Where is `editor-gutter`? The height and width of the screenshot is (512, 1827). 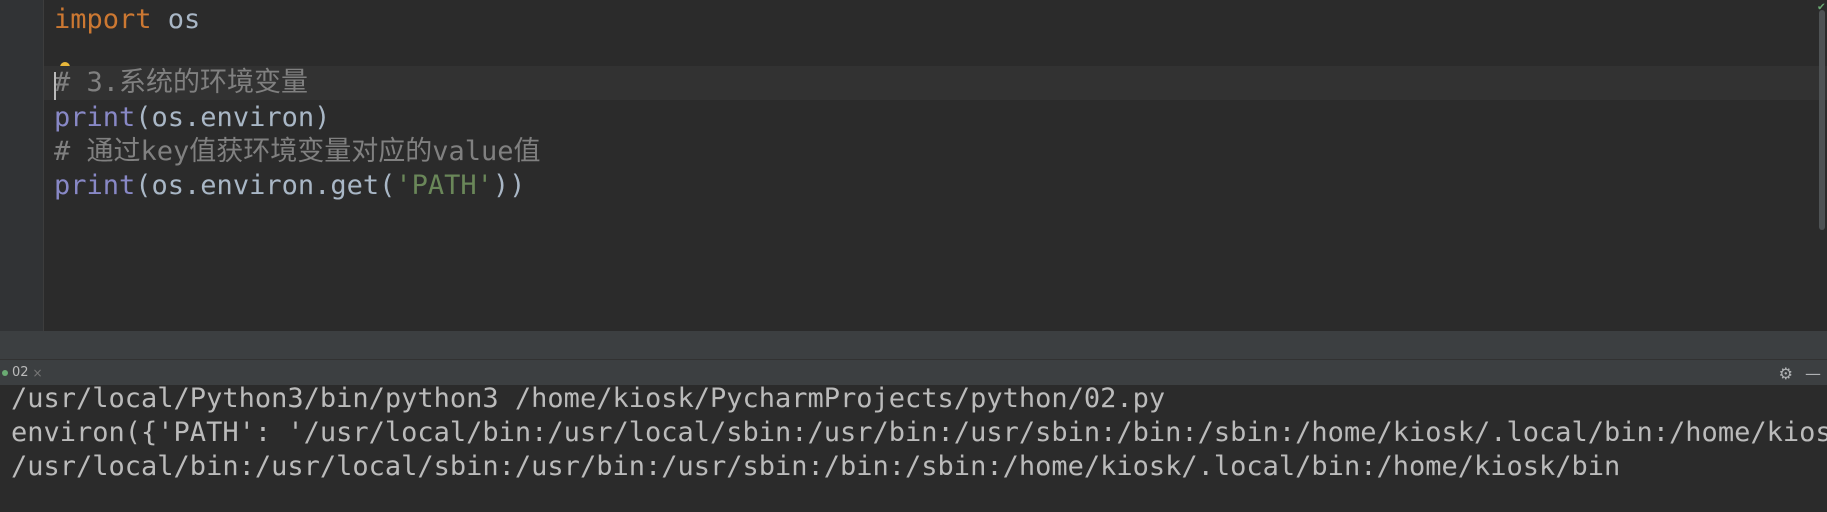
editor-gutter is located at coordinates (22, 165).